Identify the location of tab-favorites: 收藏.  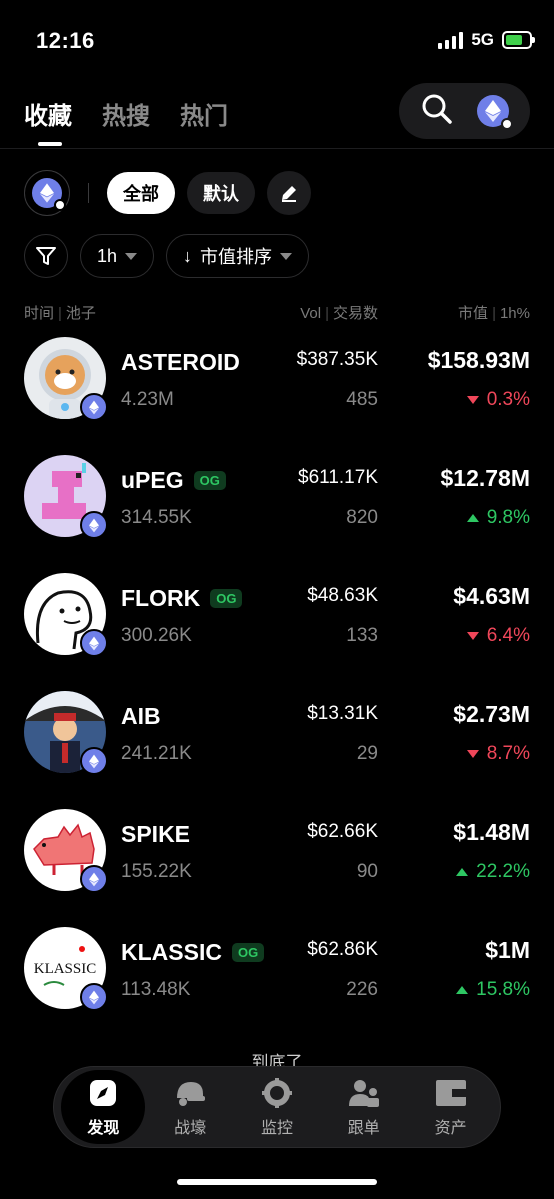
(48, 113).